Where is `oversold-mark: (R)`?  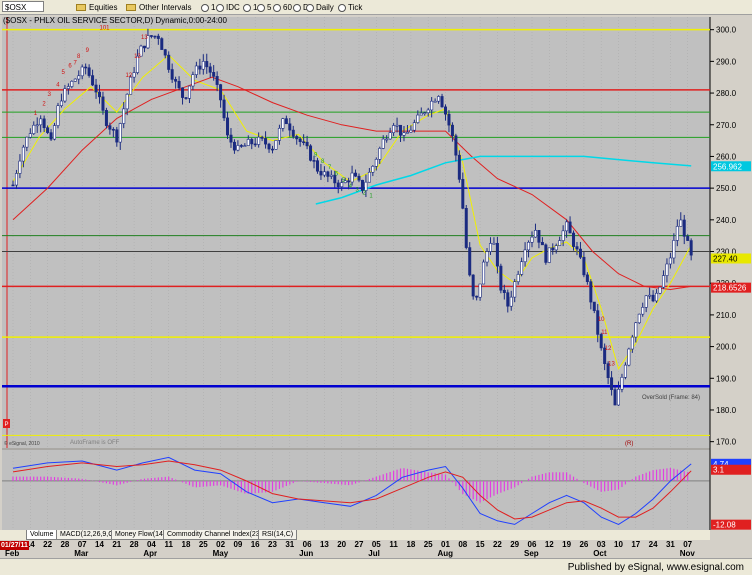
oversold-mark: (R) is located at coordinates (629, 444).